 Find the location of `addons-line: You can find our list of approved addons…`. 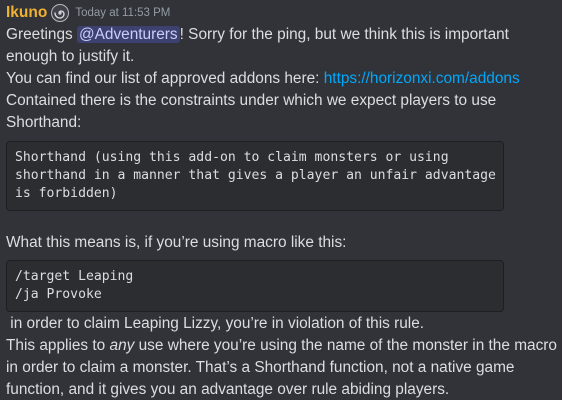

addons-line: You can find our list of approved addons… is located at coordinates (263, 79).